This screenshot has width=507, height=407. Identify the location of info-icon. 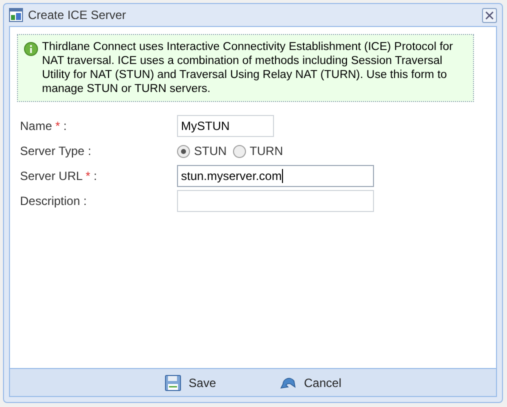
(31, 49).